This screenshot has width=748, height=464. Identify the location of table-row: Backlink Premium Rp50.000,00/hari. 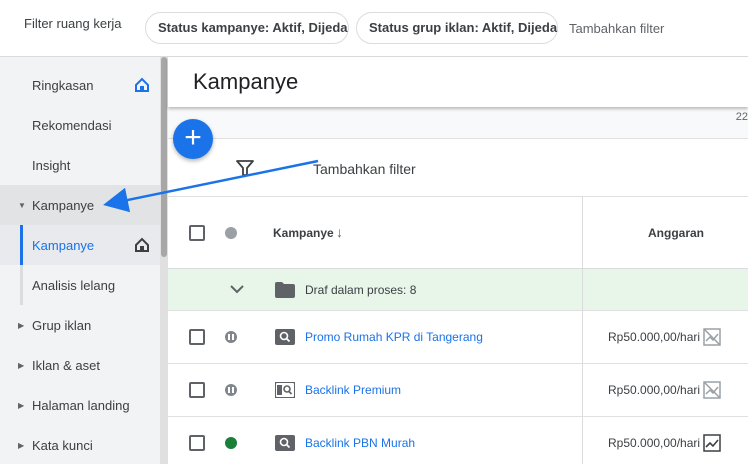
(458, 390).